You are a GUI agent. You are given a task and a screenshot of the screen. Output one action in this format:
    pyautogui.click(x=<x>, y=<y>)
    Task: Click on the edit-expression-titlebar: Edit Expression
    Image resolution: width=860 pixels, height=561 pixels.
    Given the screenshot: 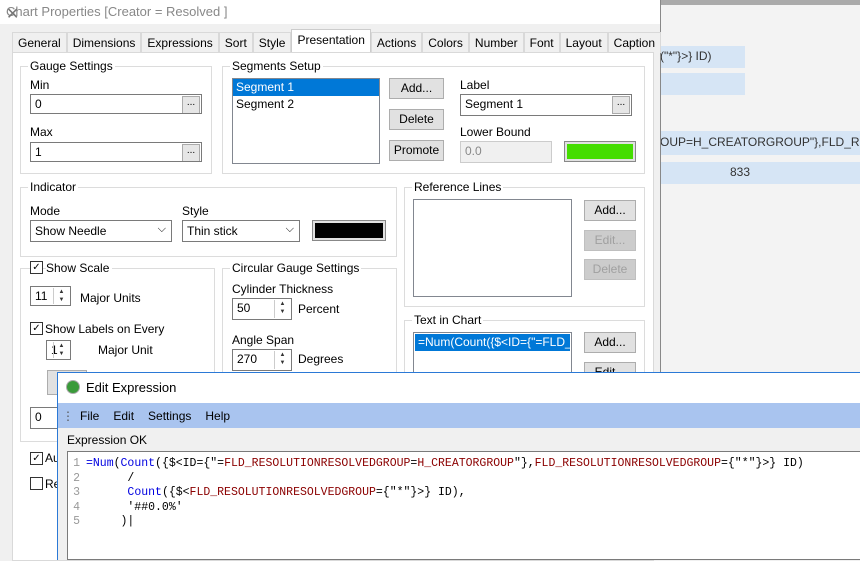 What is the action you would take?
    pyautogui.click(x=459, y=388)
    